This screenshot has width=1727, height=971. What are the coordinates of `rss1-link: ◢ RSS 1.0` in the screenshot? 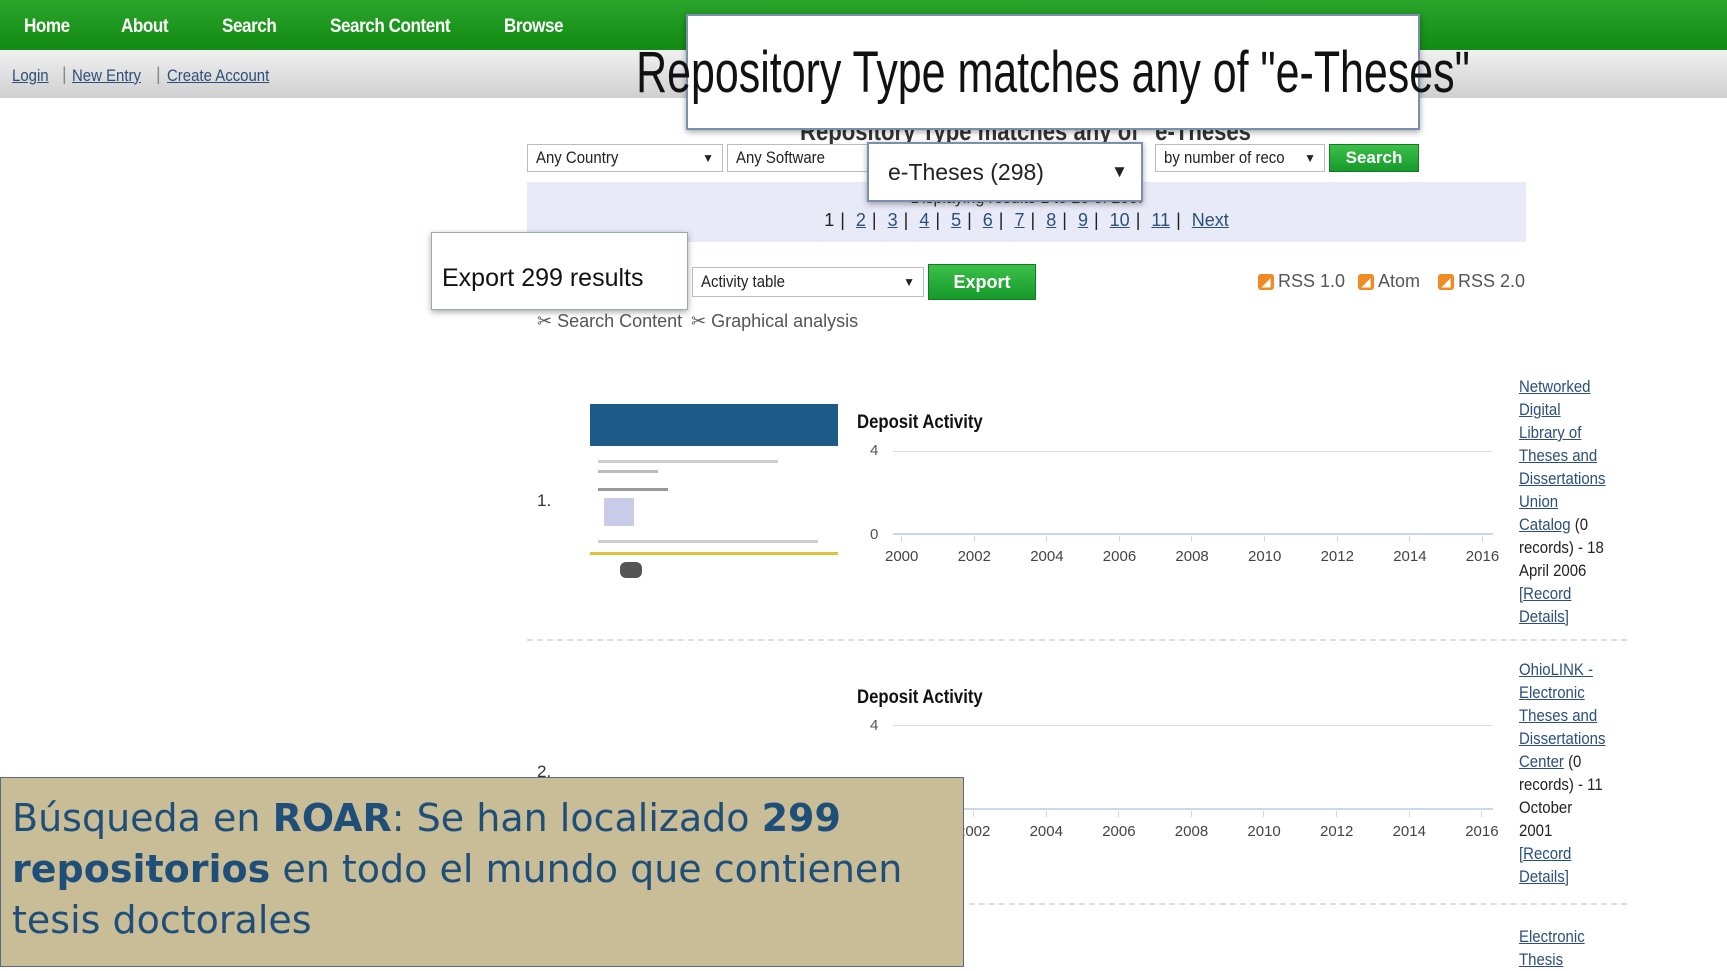 It's located at (1301, 281).